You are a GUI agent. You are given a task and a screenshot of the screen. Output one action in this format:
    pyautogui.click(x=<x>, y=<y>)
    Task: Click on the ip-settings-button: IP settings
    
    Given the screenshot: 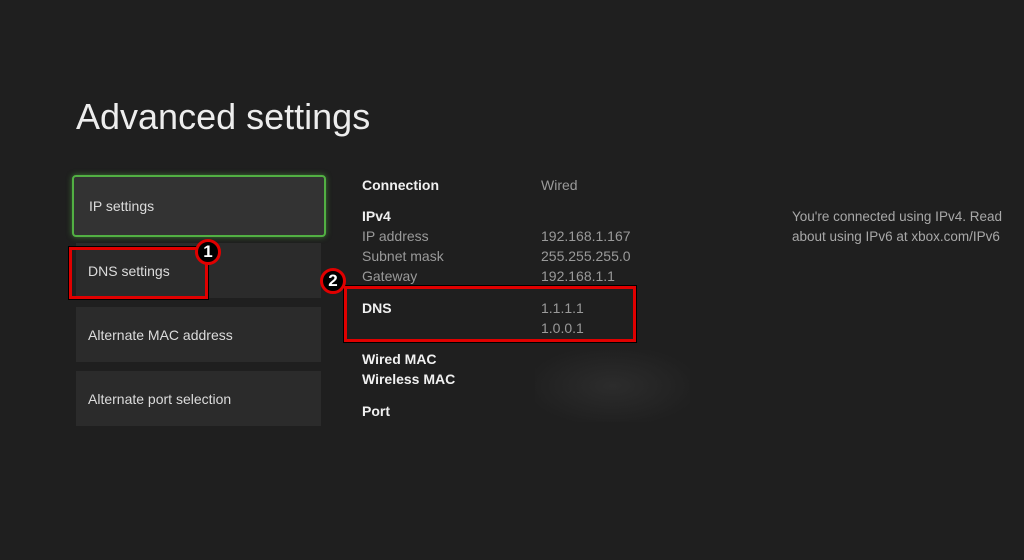 What is the action you would take?
    pyautogui.click(x=199, y=206)
    